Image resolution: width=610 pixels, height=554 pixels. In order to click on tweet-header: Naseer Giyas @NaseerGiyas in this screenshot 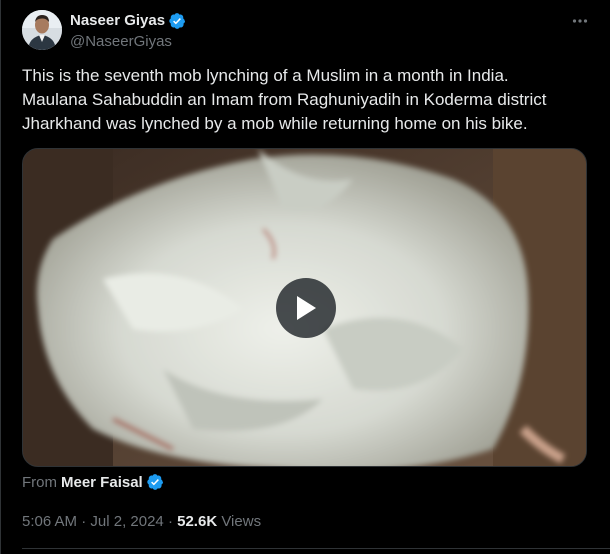, I will do `click(330, 31)`.